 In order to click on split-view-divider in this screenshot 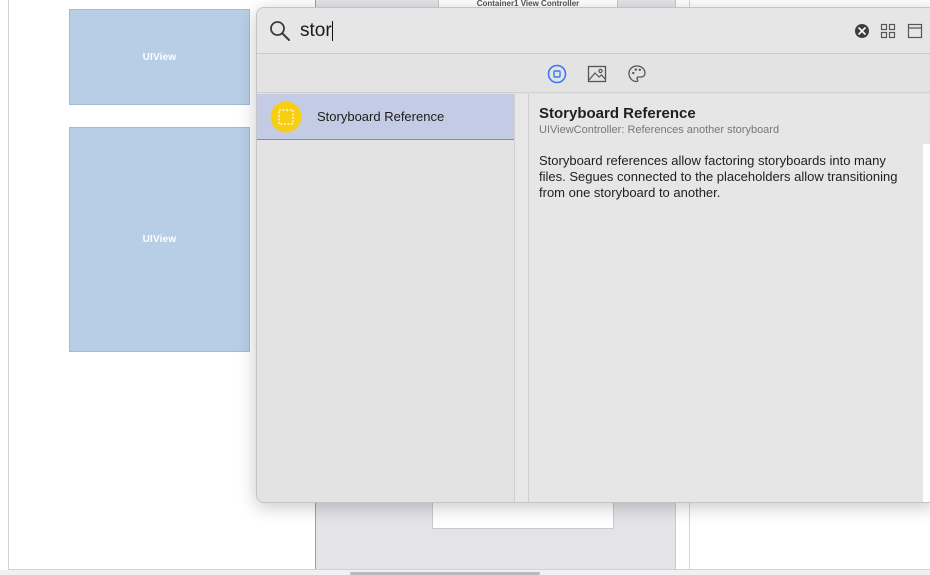, I will do `click(522, 298)`.